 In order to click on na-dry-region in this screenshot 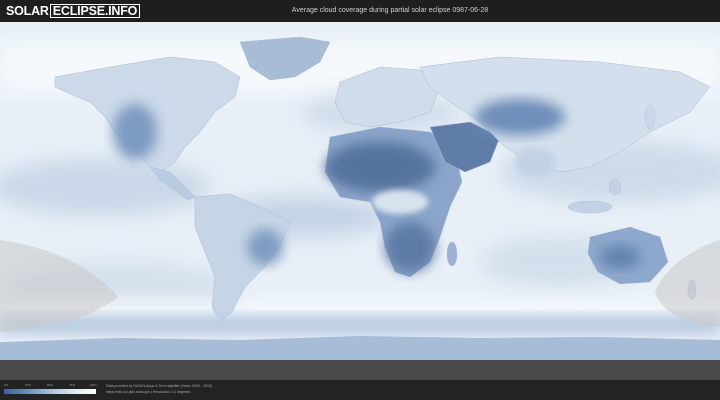, I will do `click(135, 132)`.